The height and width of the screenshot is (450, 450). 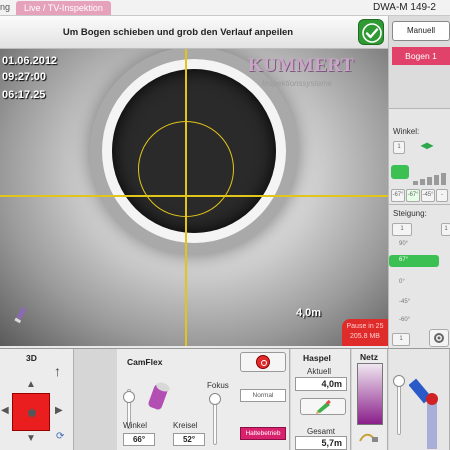 What do you see at coordinates (63, 8) in the screenshot?
I see `tab-live-inspection: Live / TV-Inspektion` at bounding box center [63, 8].